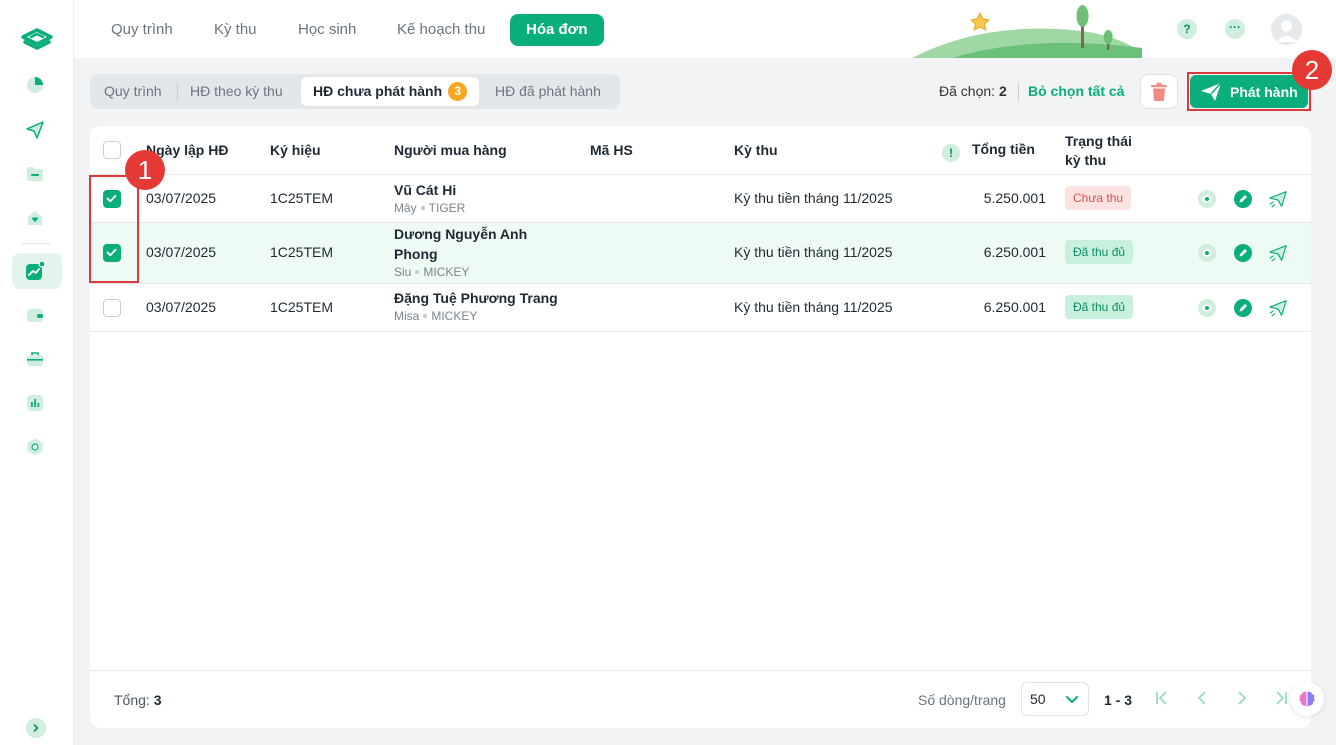 The height and width of the screenshot is (745, 1336). I want to click on col-header-total-label: Tổng tiền, so click(1003, 149).